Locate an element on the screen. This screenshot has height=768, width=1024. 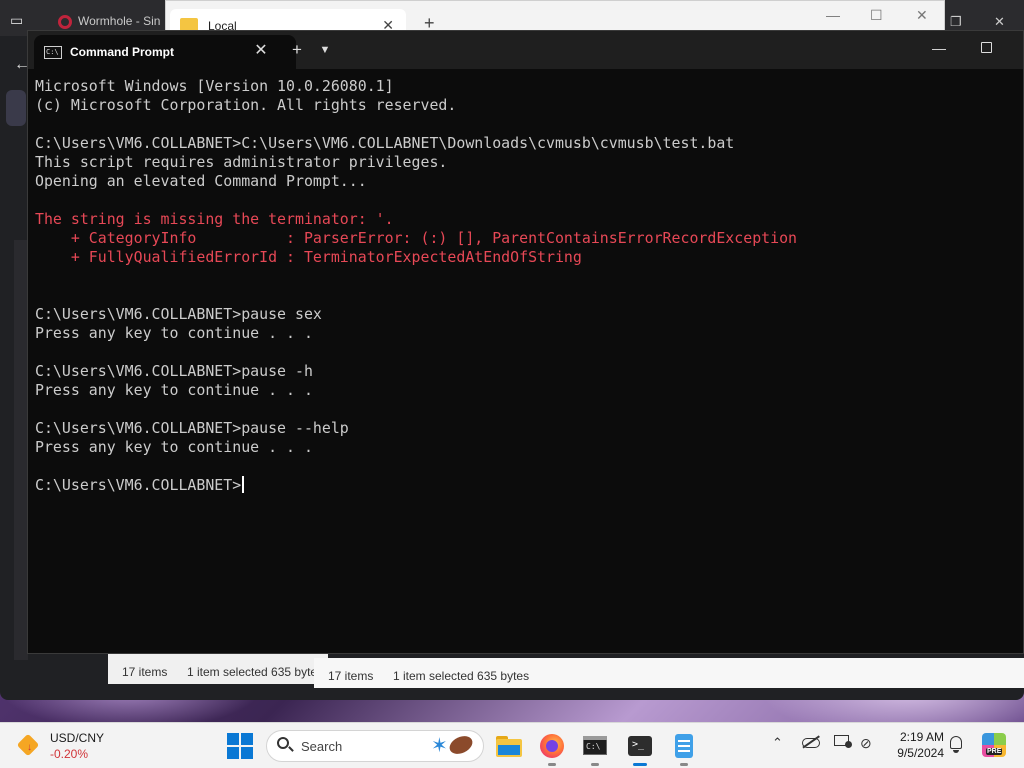
sidebar-item is located at coordinates (16, 108).